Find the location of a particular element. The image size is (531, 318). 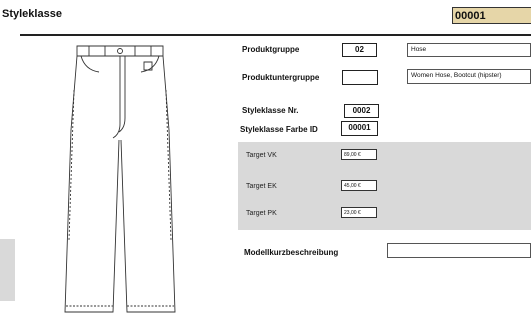

target-vk-label: Target VK is located at coordinates (261, 155).